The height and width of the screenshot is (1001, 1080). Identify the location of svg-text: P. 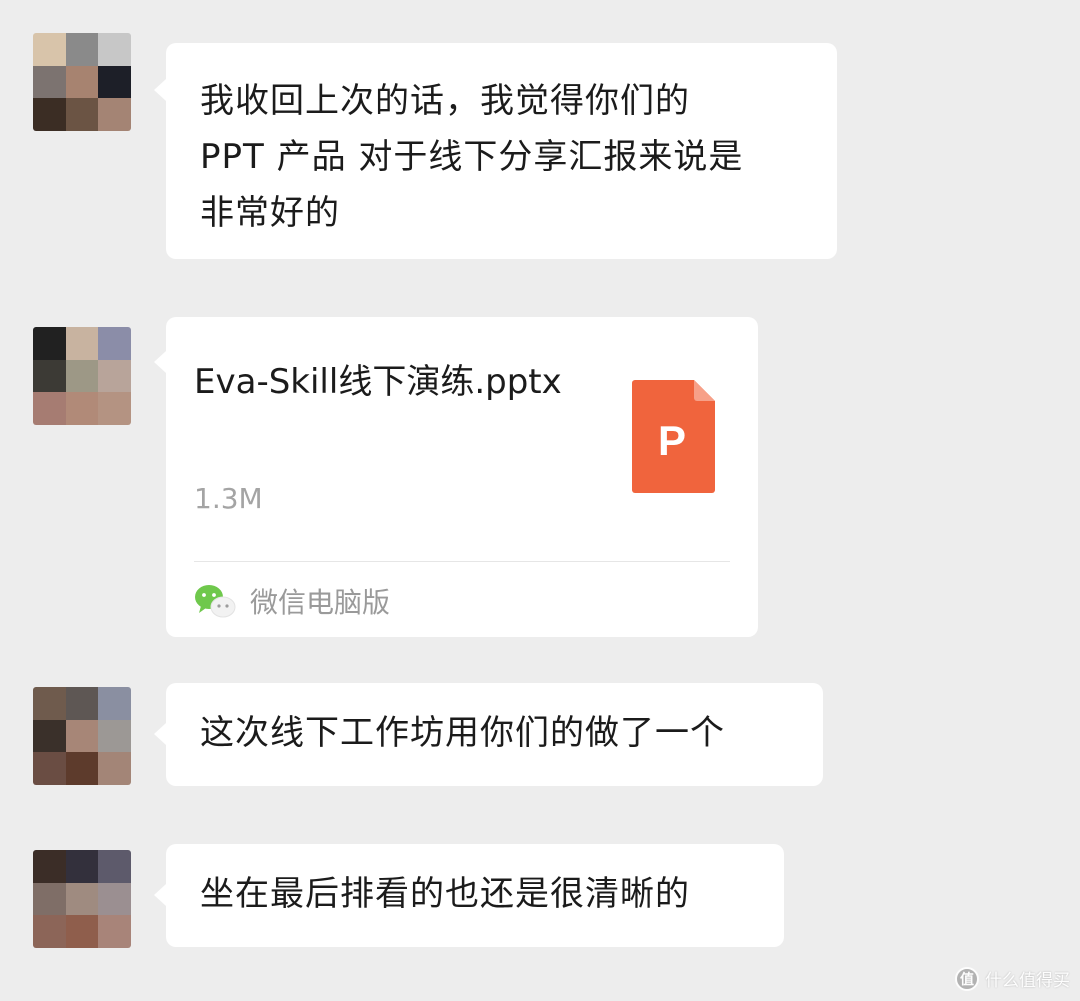
(672, 440).